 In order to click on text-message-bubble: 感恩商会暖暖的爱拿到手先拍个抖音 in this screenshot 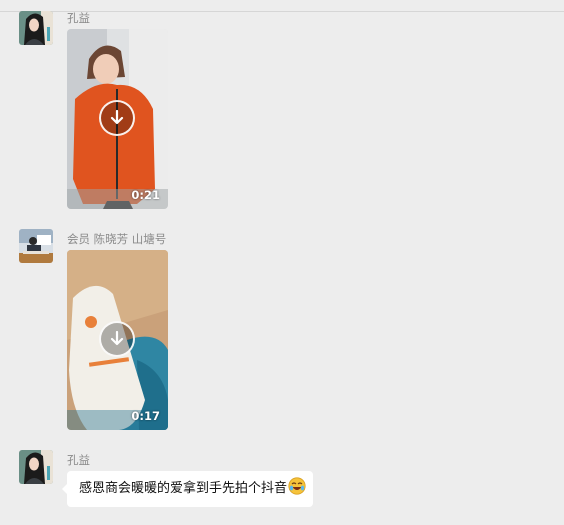, I will do `click(187, 489)`.